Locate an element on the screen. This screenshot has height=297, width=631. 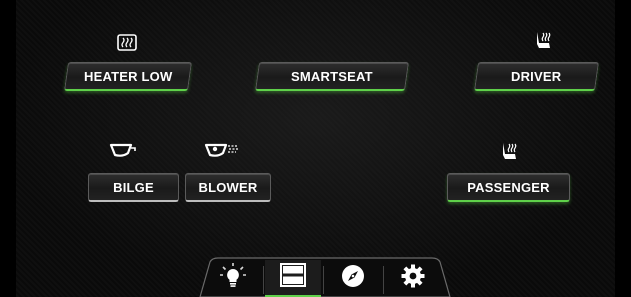
smartseat-button-label: SMARTSEAT is located at coordinates (332, 76).